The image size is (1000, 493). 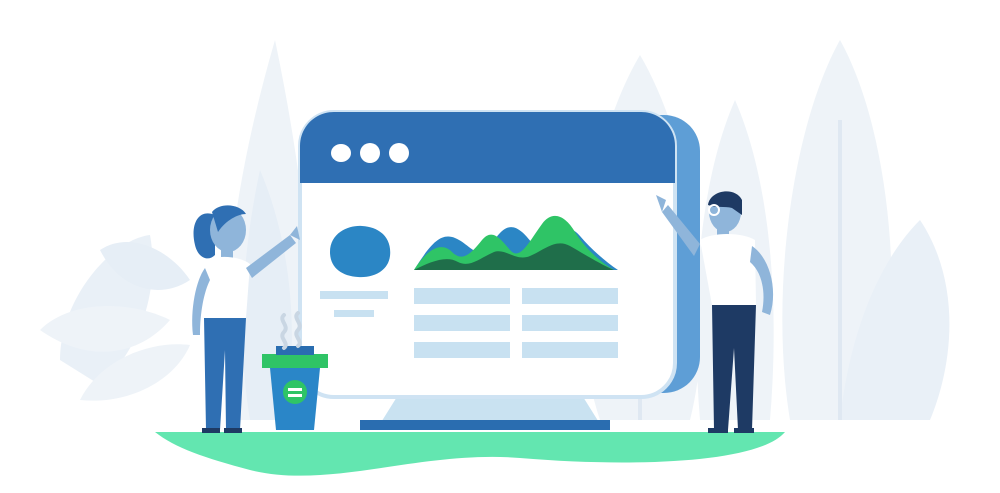 What do you see at coordinates (354, 313) in the screenshot?
I see `avatar-caption-line-short` at bounding box center [354, 313].